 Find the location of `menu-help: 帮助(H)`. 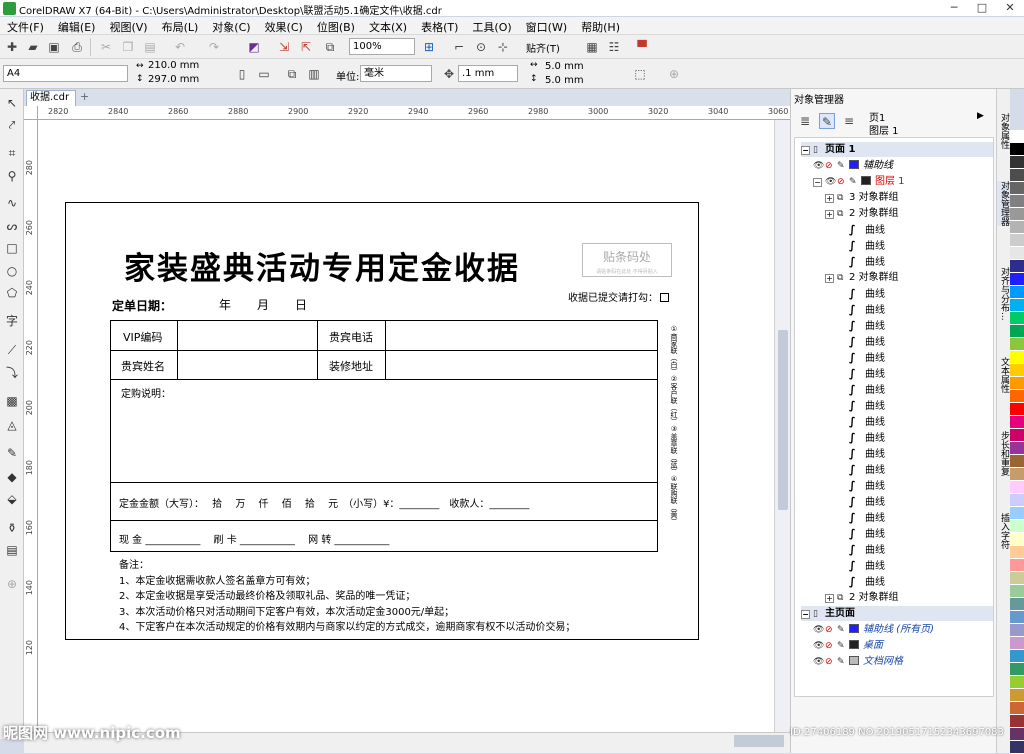

menu-help: 帮助(H) is located at coordinates (600, 26).